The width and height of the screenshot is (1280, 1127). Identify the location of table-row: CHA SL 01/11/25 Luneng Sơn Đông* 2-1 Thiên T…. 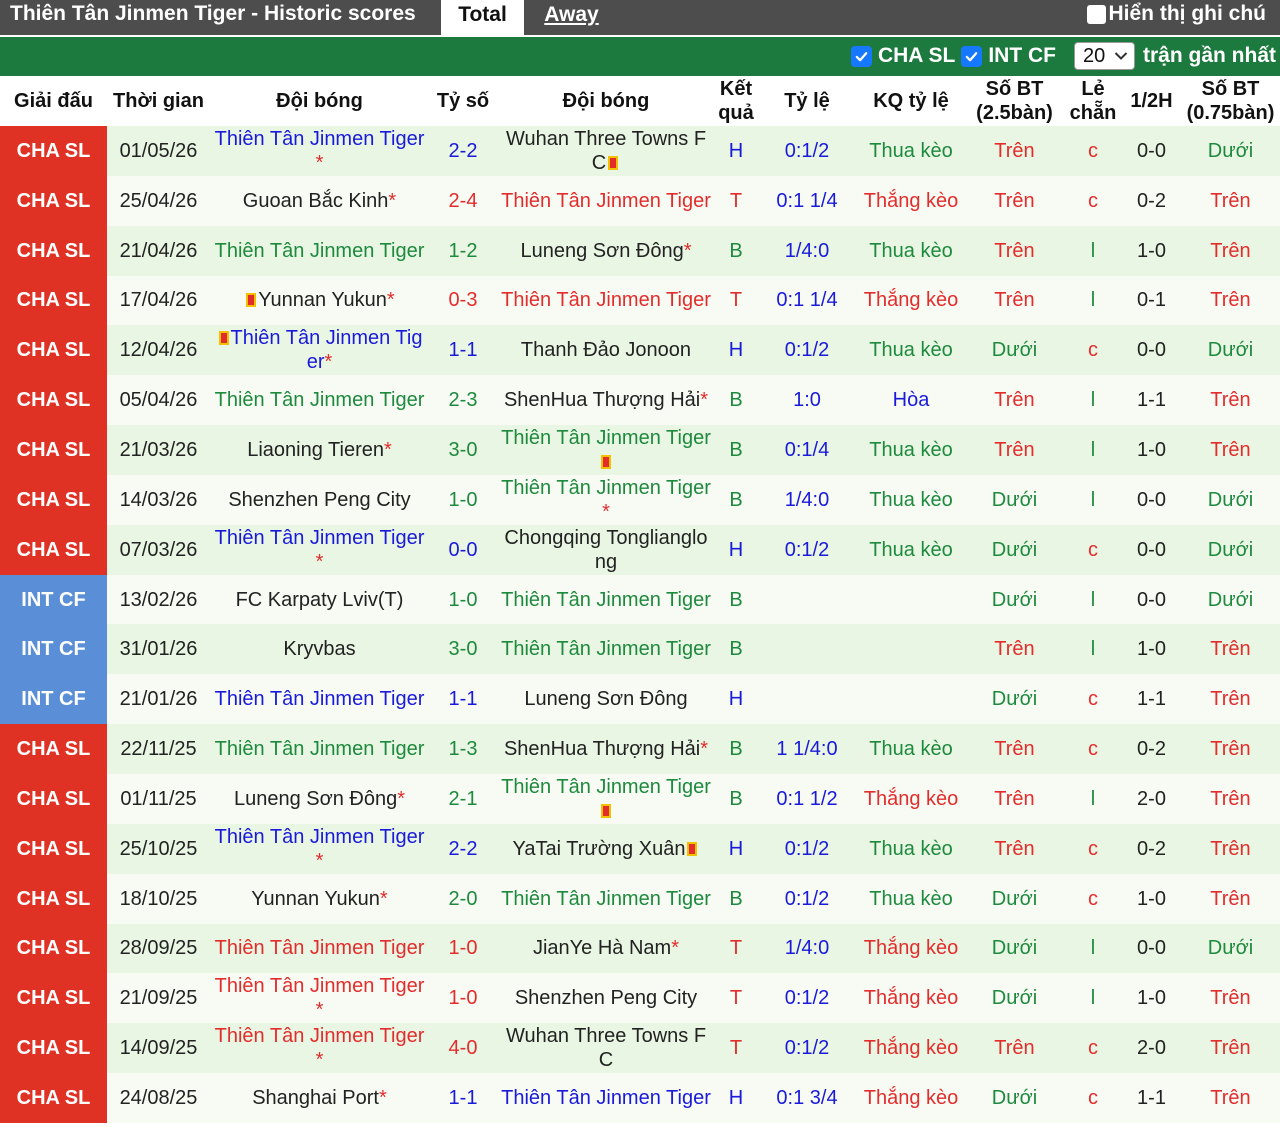
(640, 798).